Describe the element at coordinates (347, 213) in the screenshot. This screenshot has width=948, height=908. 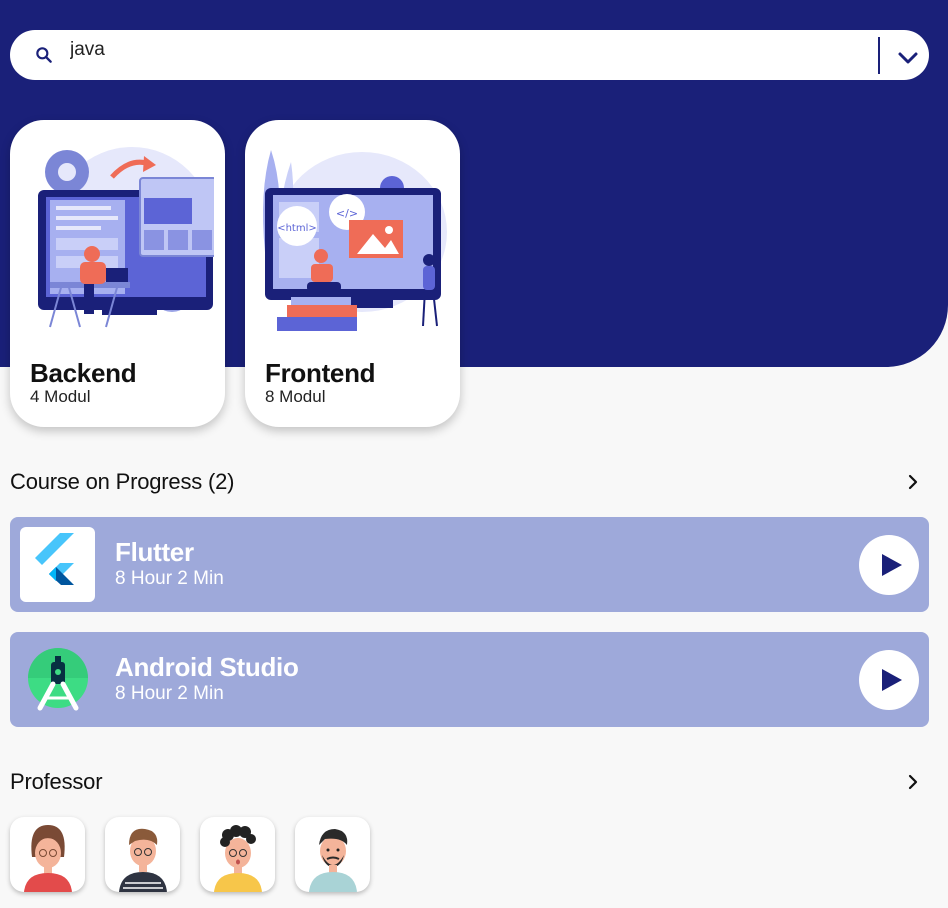
I see `code-tag-text: </>` at that location.